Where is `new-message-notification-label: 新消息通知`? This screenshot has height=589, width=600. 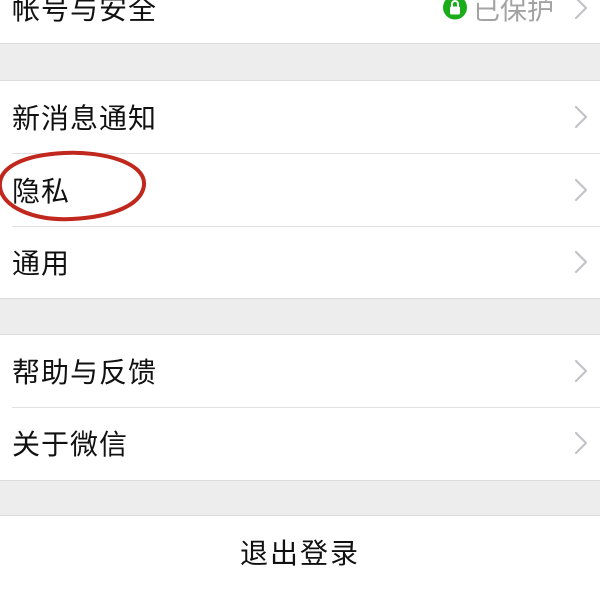
new-message-notification-label: 新消息通知 is located at coordinates (85, 118).